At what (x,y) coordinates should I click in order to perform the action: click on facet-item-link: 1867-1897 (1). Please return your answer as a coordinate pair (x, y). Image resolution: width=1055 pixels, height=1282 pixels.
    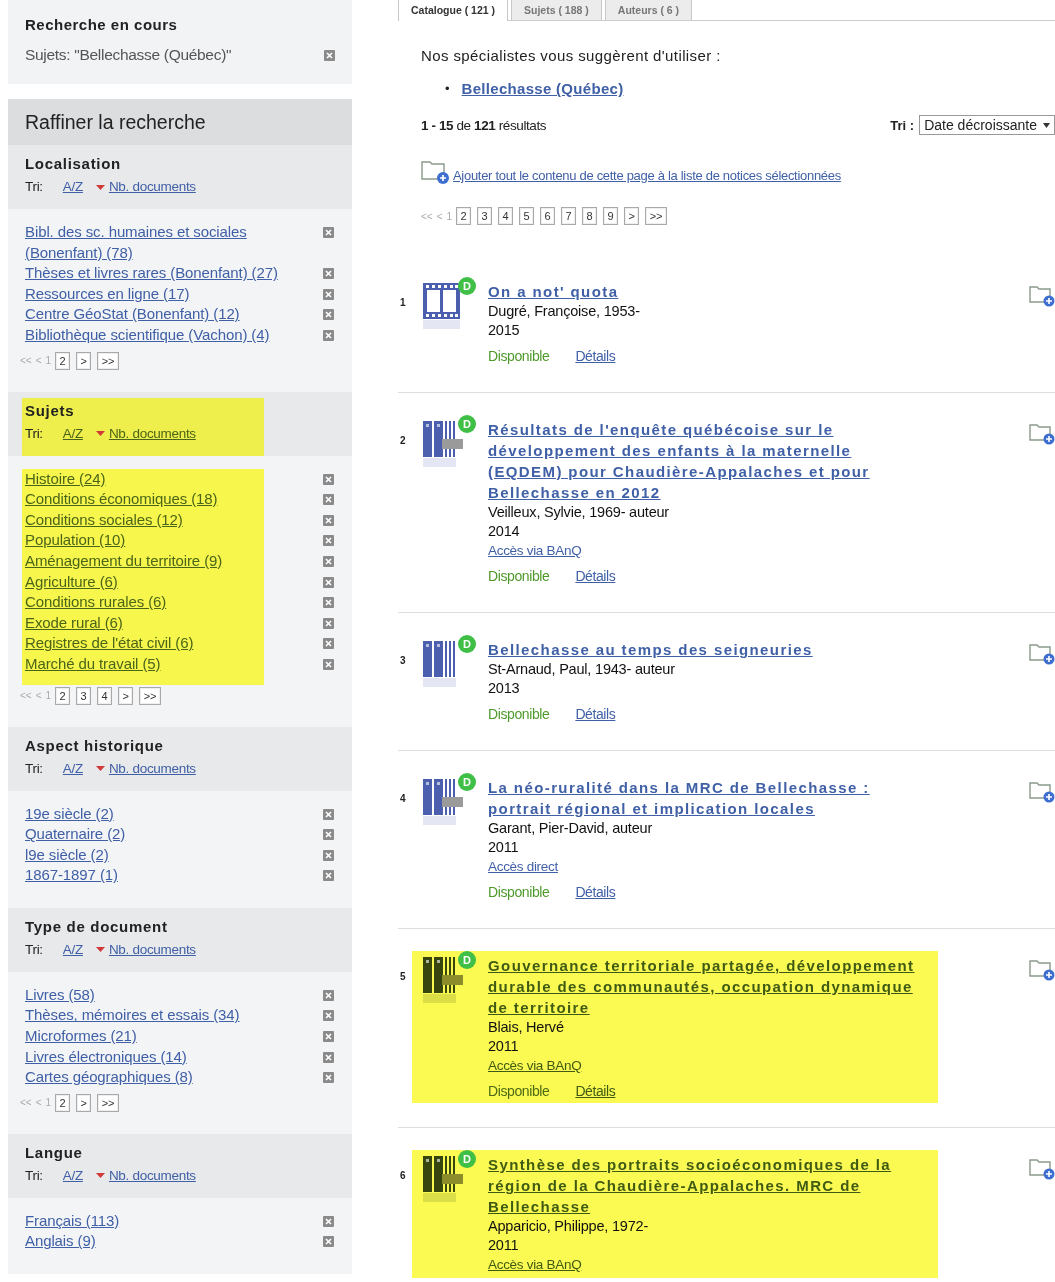
    Looking at the image, I should click on (71, 875).